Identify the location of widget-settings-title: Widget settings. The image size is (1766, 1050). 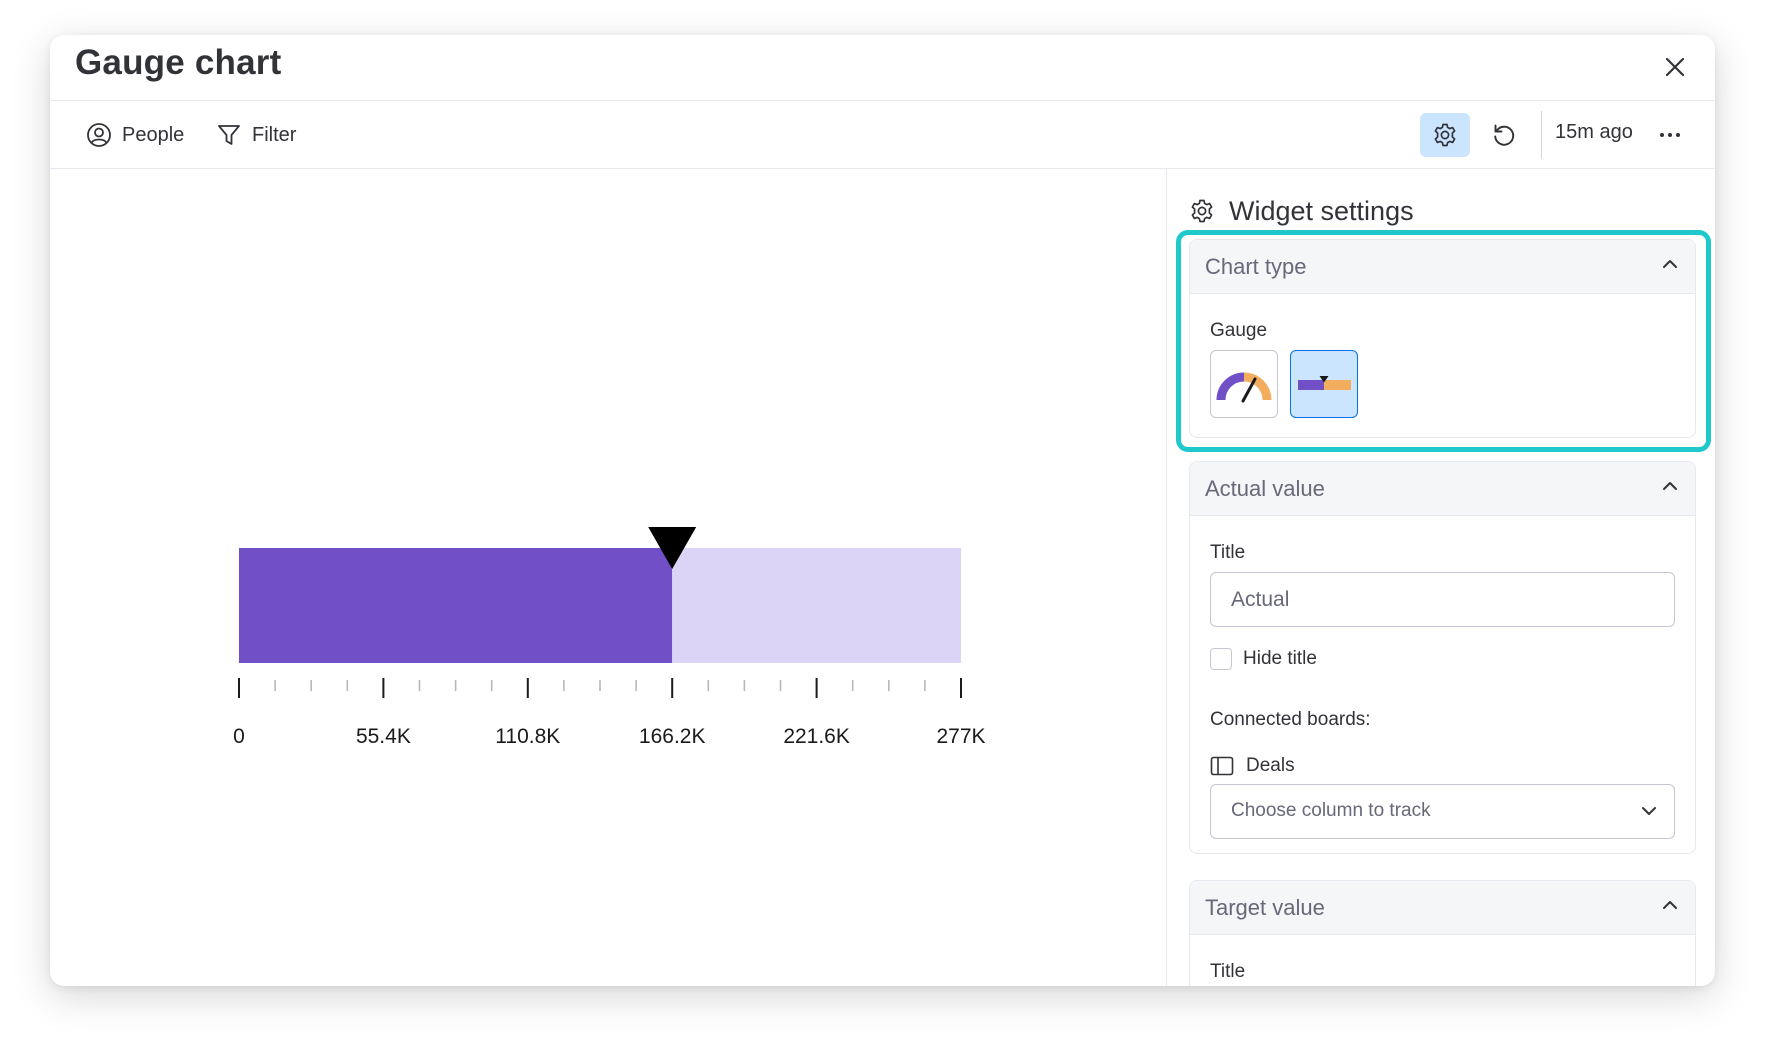
(1321, 210).